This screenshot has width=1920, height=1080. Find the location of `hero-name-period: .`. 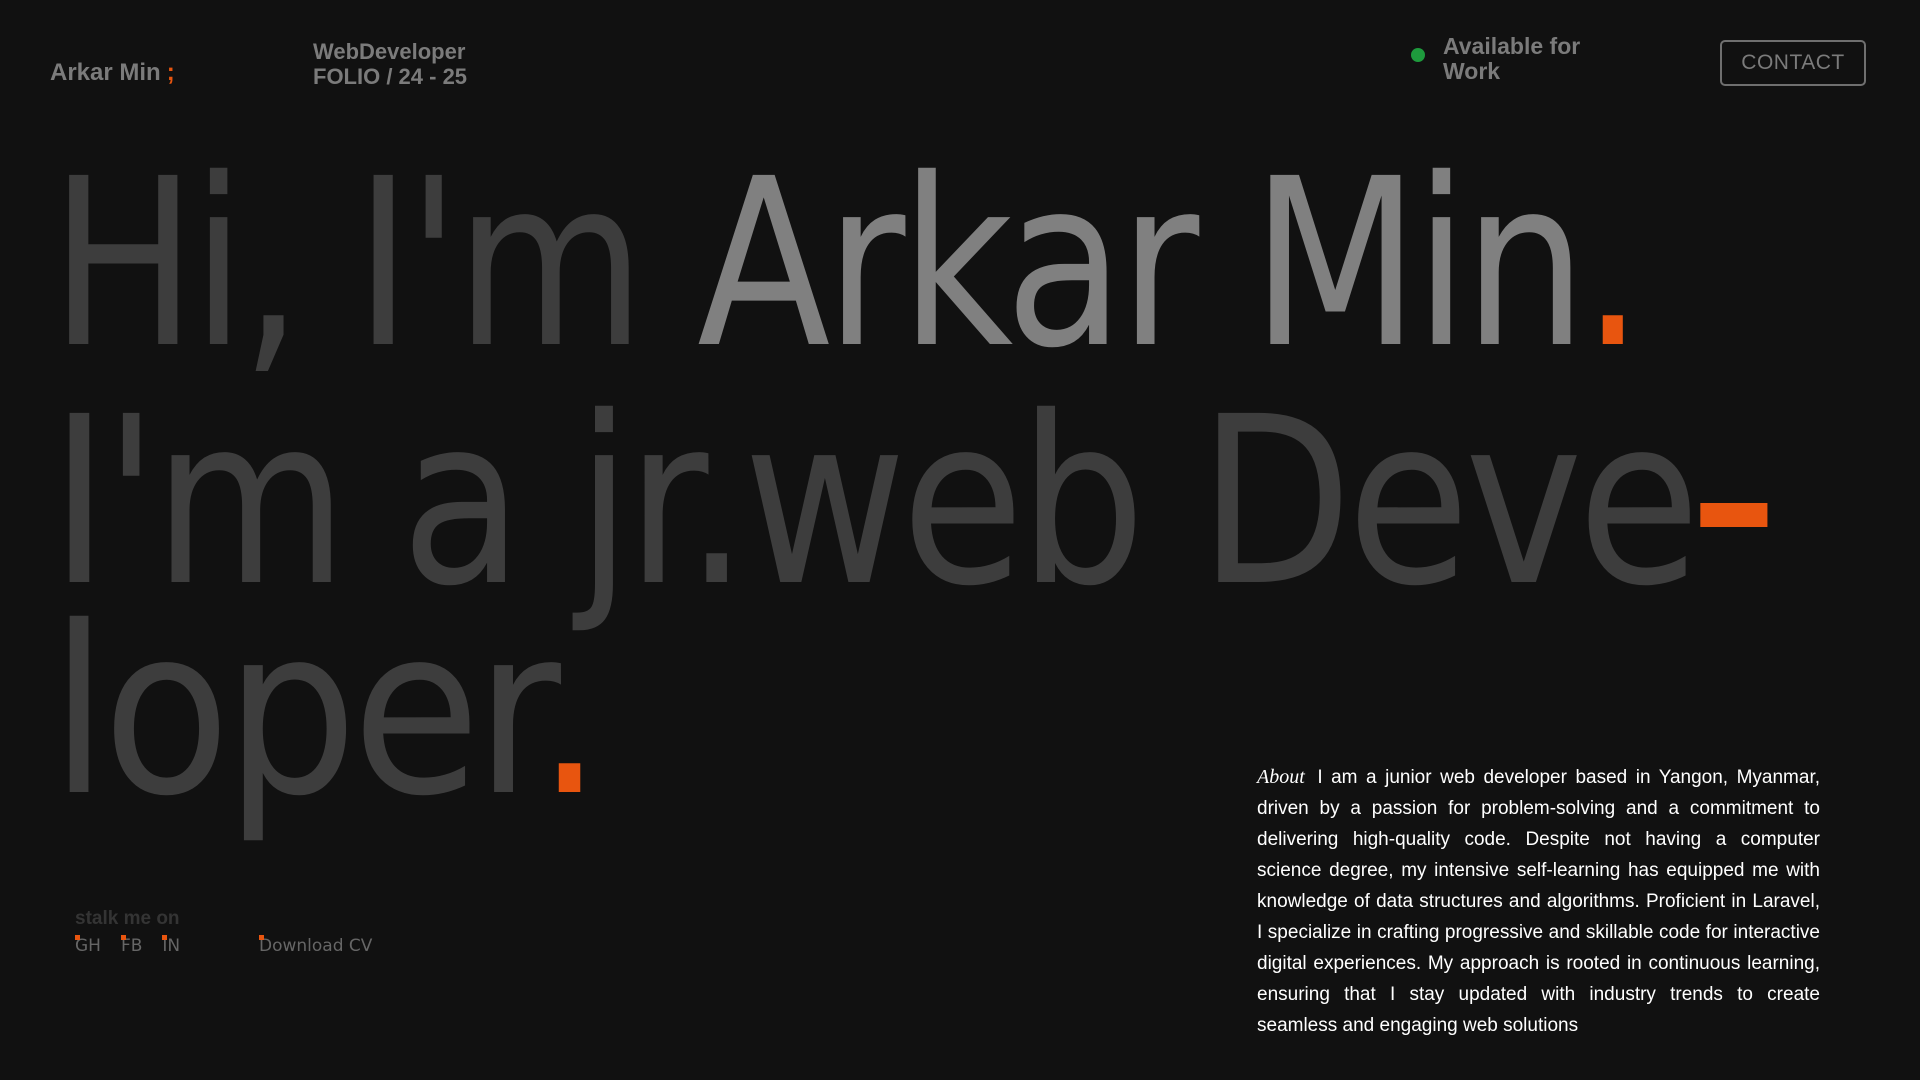

hero-name-period: . is located at coordinates (1612, 264).